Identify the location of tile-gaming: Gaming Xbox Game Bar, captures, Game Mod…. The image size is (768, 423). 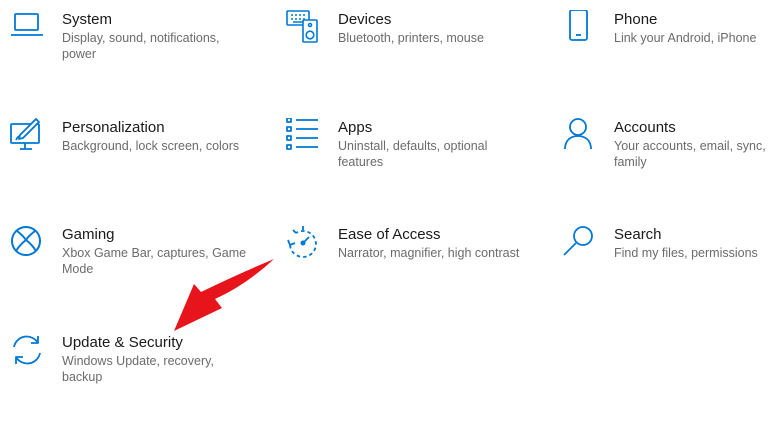
(130, 270).